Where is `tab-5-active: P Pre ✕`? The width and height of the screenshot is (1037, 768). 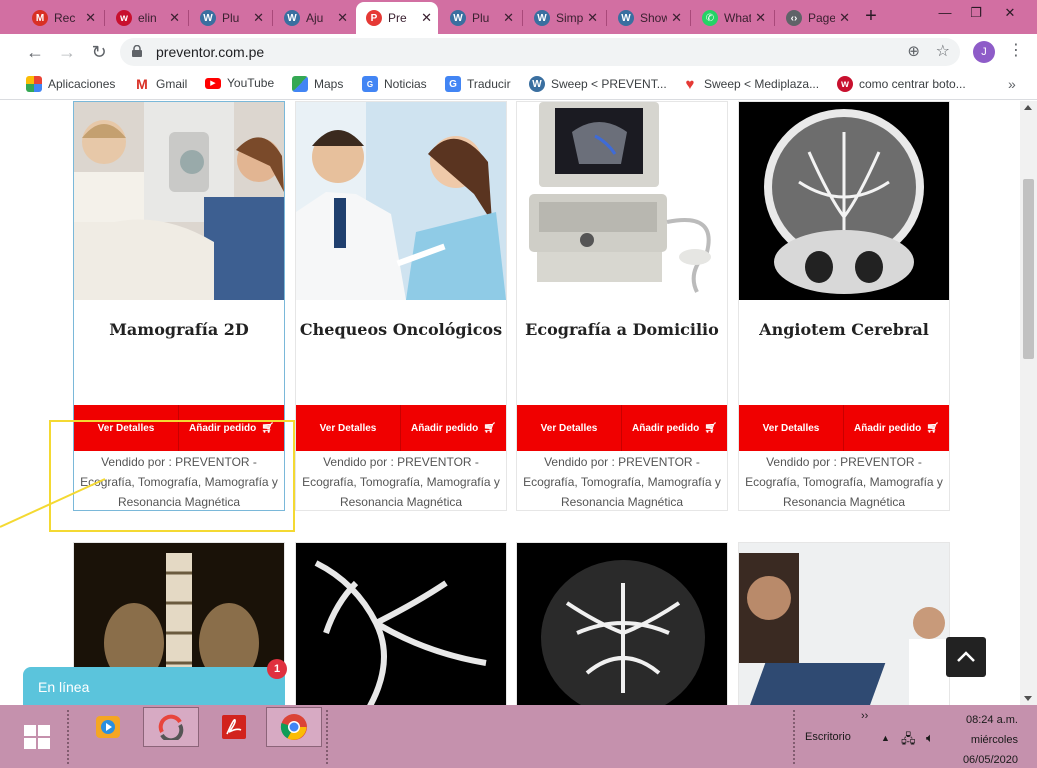
tab-5-active: P Pre ✕ is located at coordinates (397, 18).